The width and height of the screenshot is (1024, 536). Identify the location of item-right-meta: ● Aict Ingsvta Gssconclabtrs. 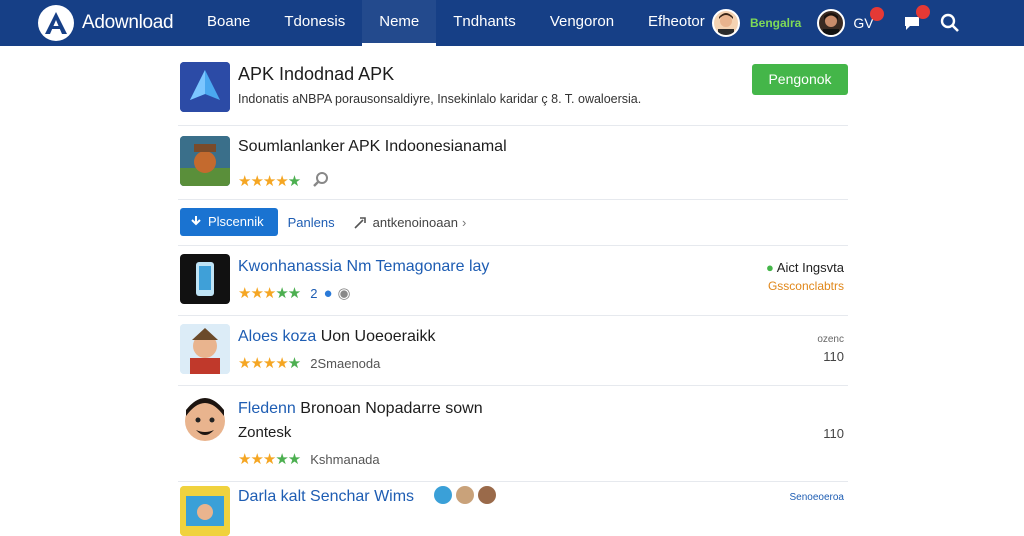
(805, 276).